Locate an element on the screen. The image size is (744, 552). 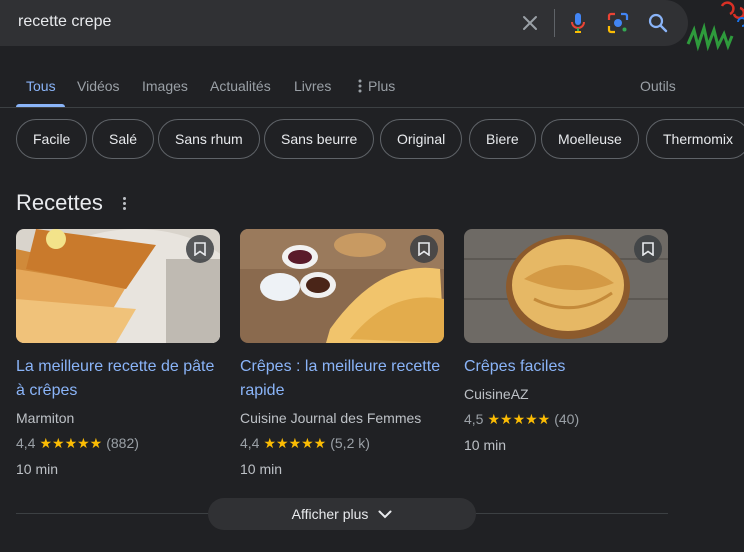
chip-thermomix: Thermomix is located at coordinates (695, 139).